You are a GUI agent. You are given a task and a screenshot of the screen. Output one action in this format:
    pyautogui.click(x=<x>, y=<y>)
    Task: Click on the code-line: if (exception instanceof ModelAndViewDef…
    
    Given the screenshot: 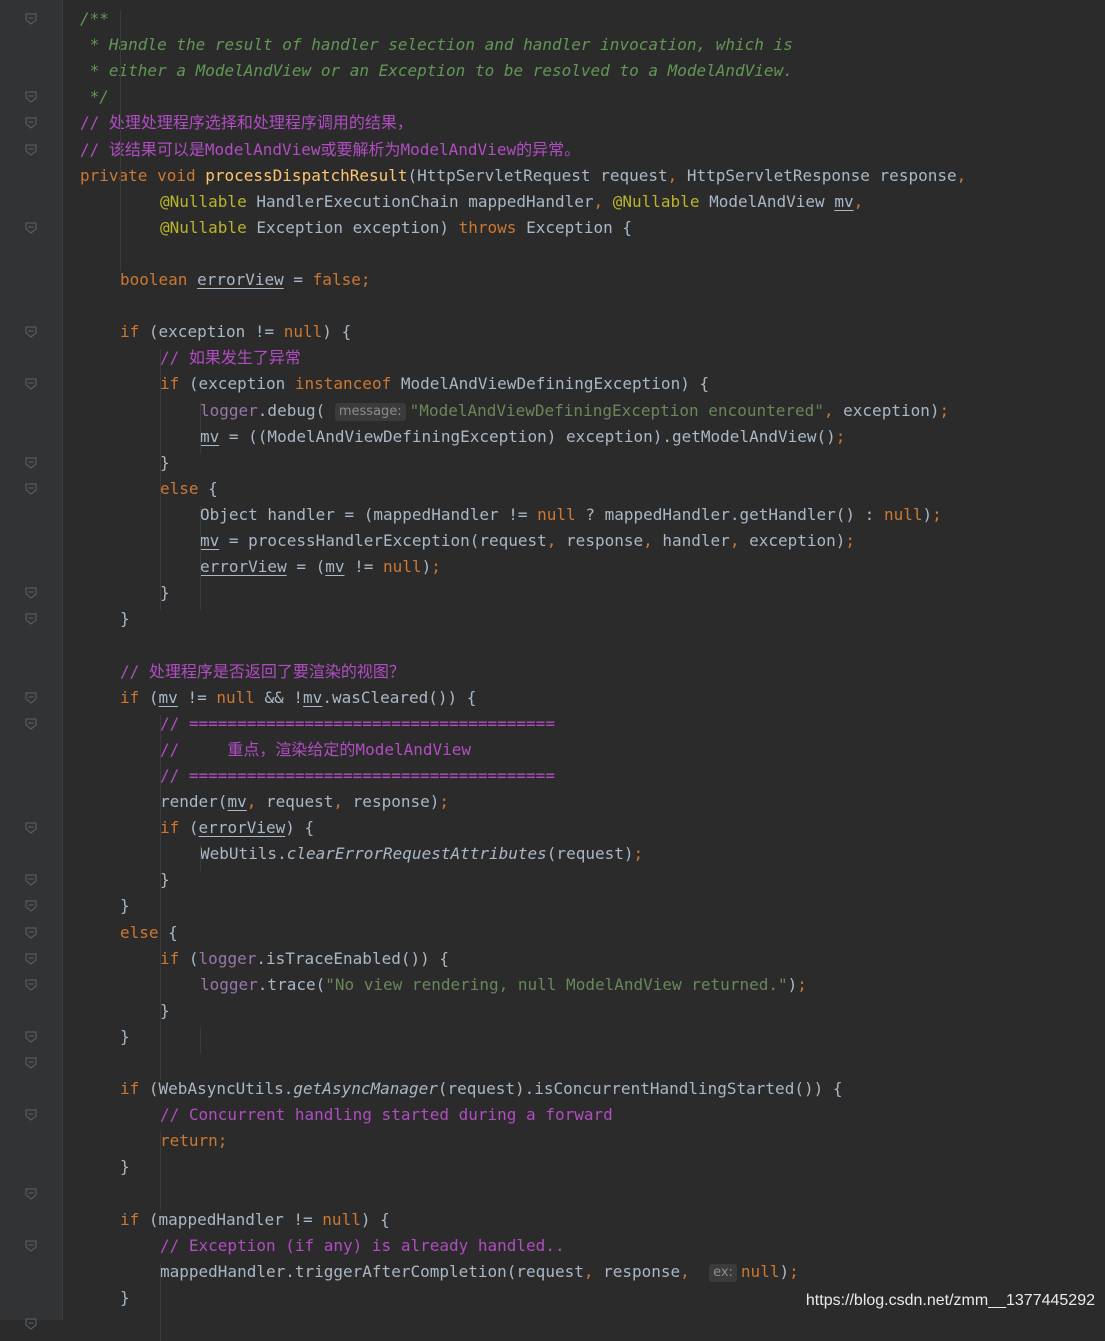 What is the action you would take?
    pyautogui.click(x=434, y=384)
    